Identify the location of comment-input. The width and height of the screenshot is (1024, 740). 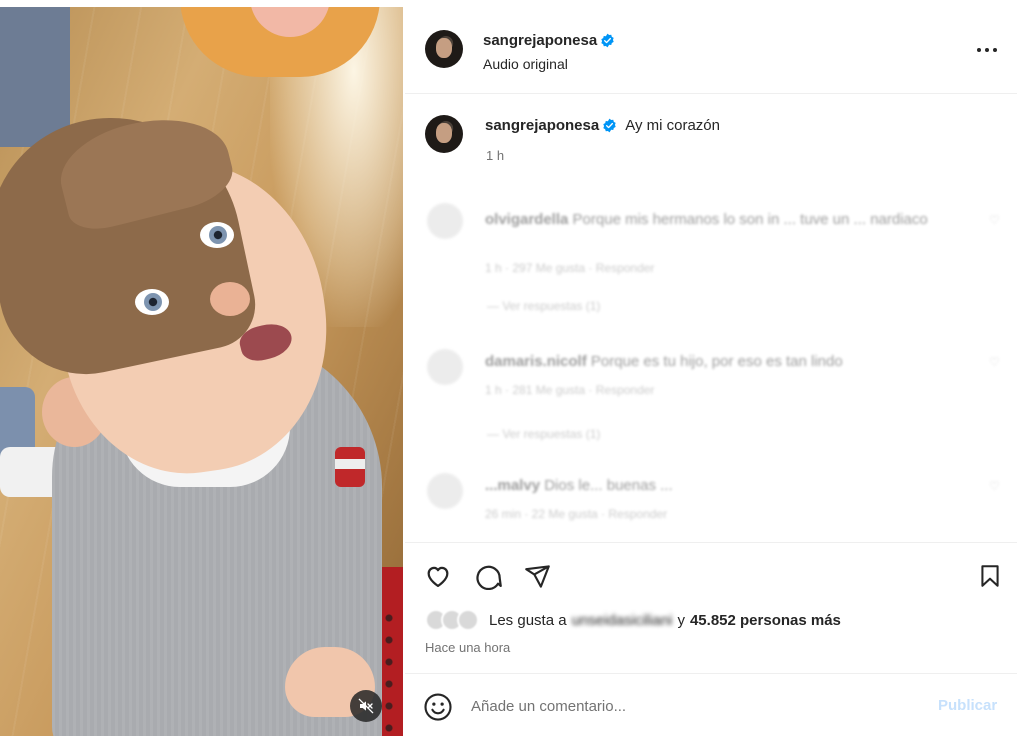
(691, 706).